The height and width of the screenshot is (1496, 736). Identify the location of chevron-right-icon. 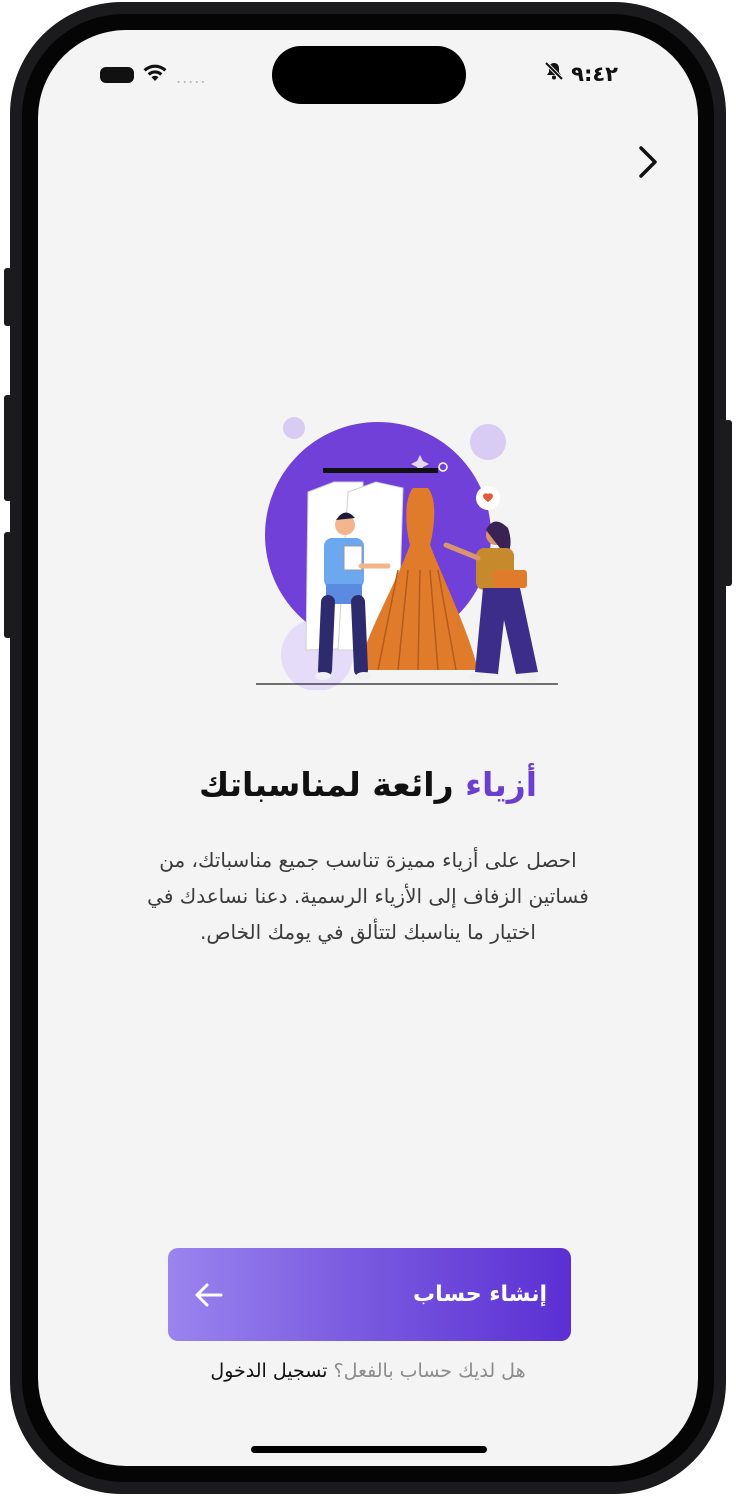
(648, 164).